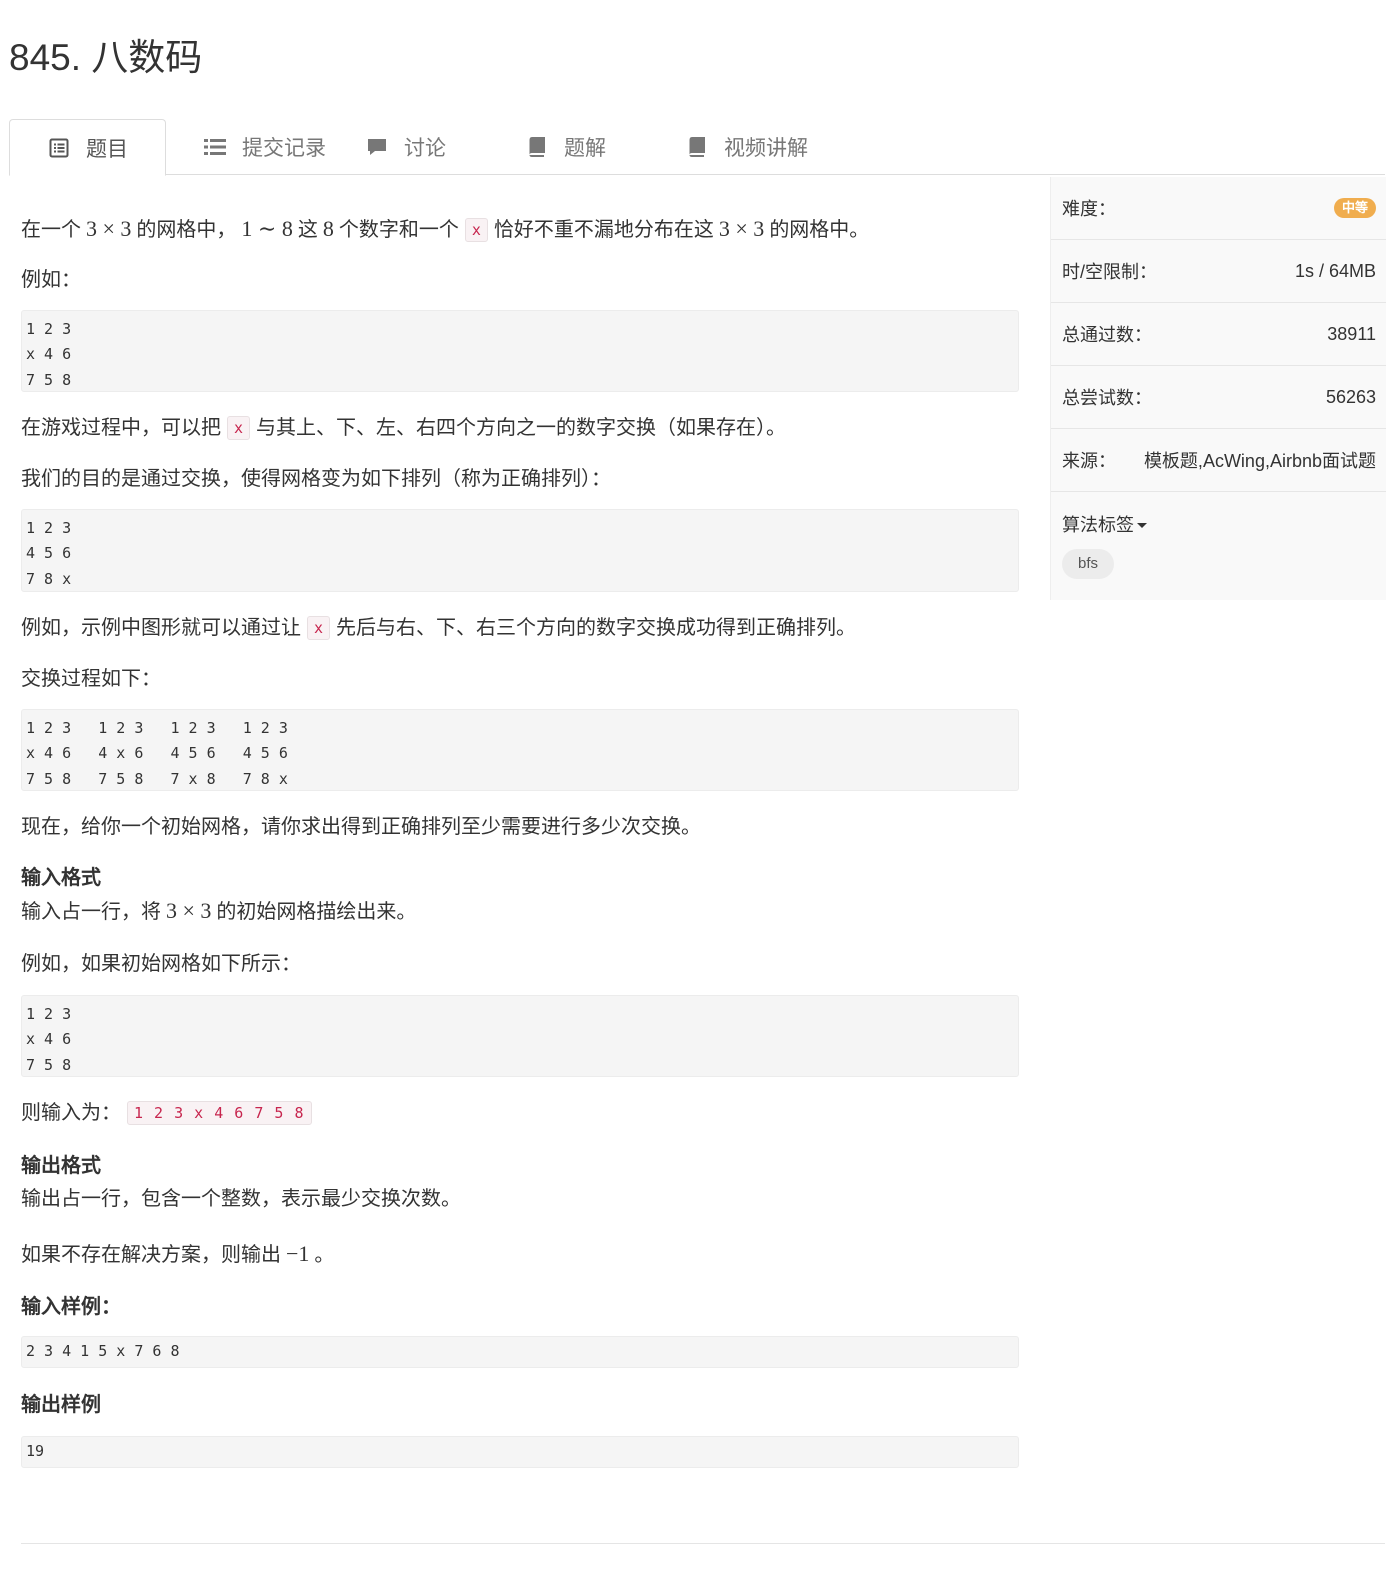 The width and height of the screenshot is (1400, 1578). What do you see at coordinates (1218, 397) in the screenshot?
I see `tried-row: 总尝试数： 56263` at bounding box center [1218, 397].